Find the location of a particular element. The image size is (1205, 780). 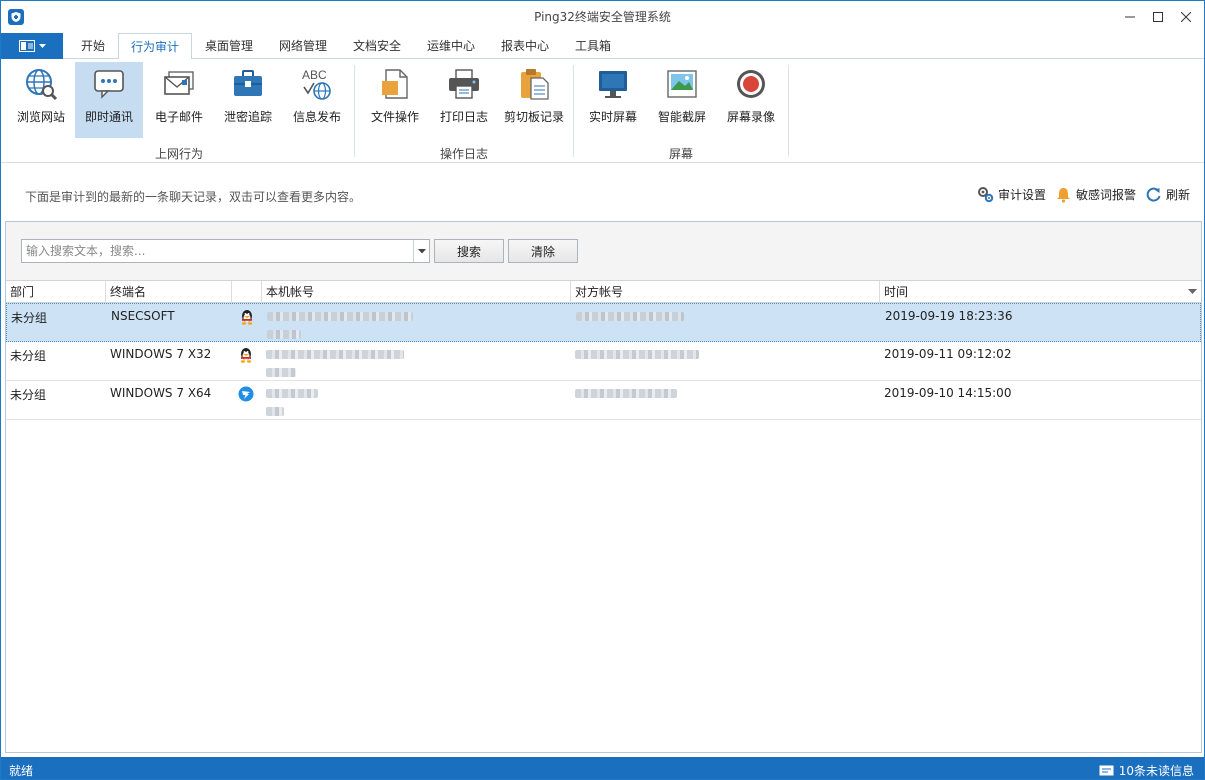

unread-messages-label: 10条未读信息 is located at coordinates (1156, 771).